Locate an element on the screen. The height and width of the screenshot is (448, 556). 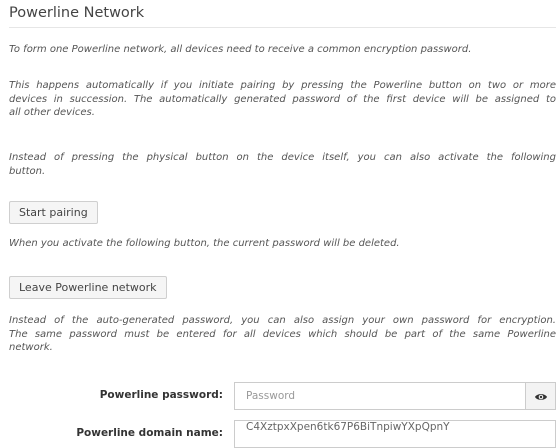
password-input is located at coordinates (395, 396).